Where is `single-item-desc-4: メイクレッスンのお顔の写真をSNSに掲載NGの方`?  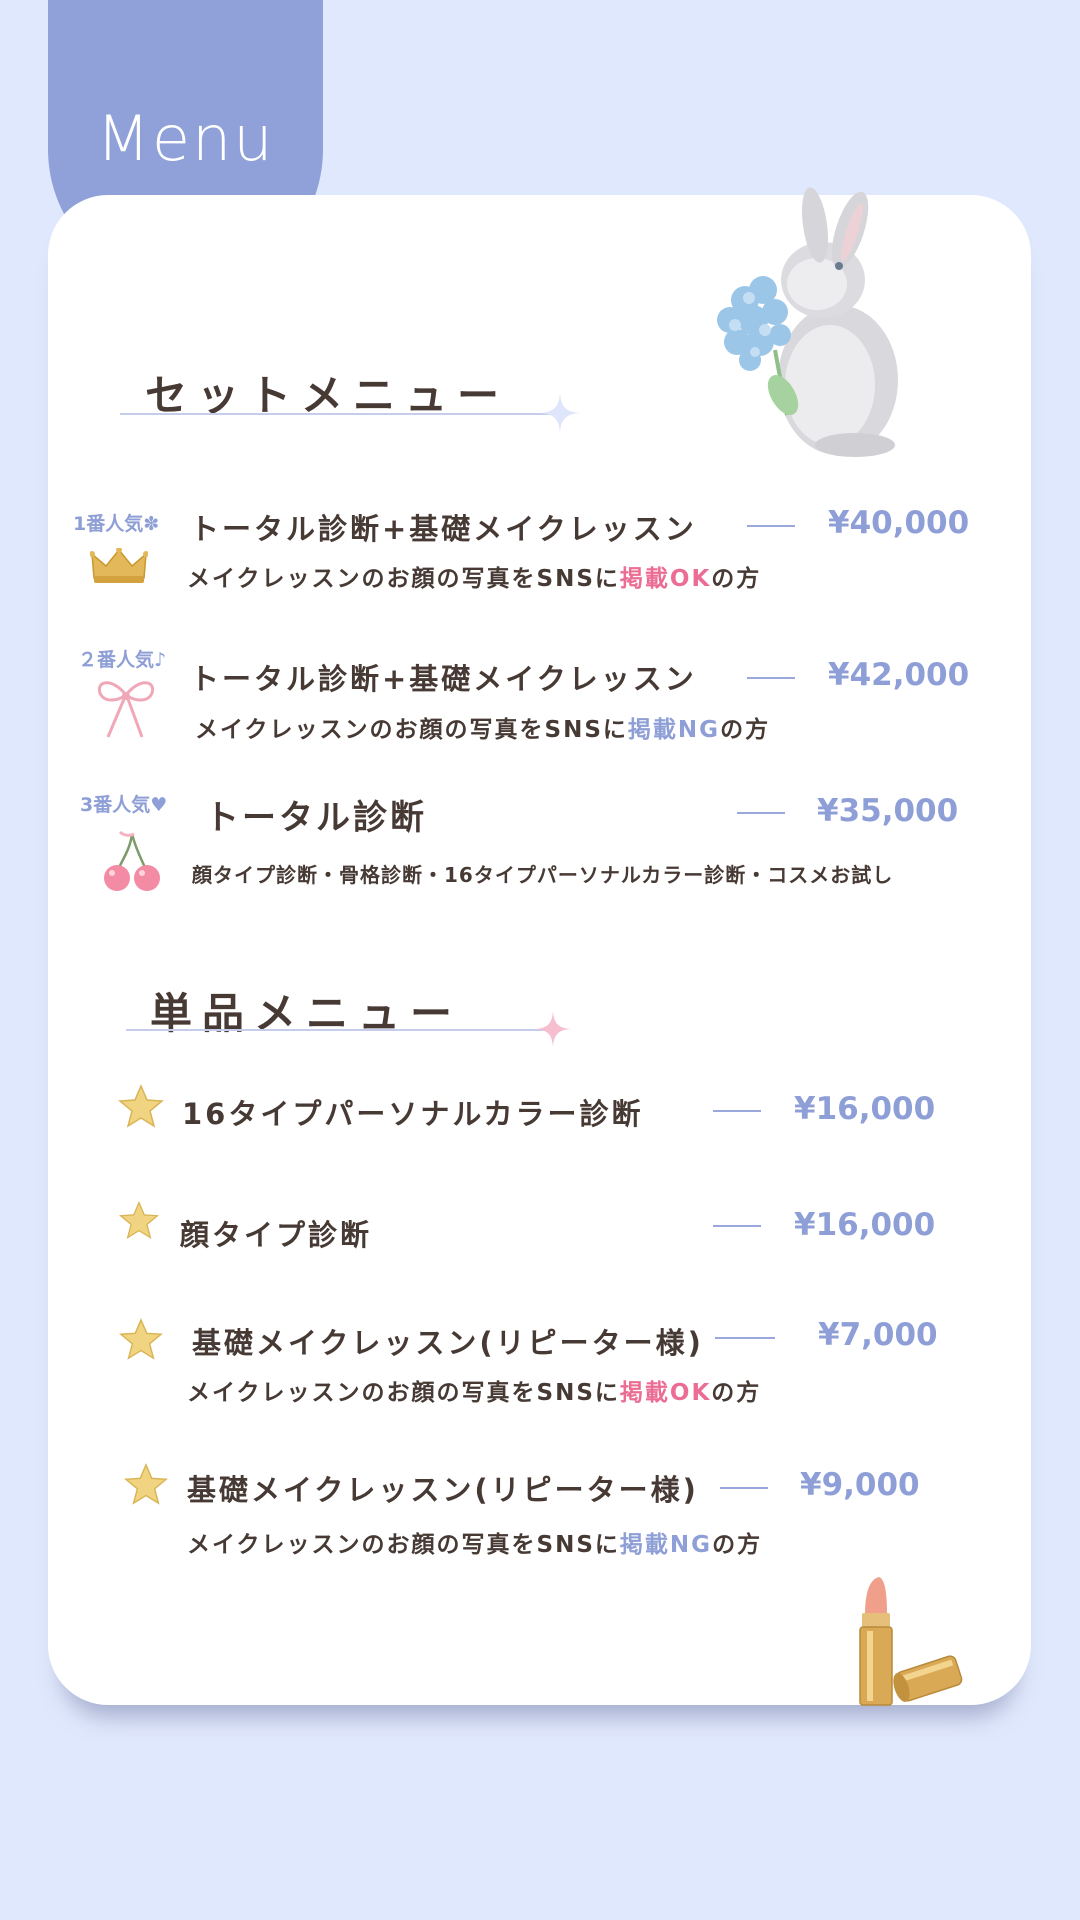 single-item-desc-4: メイクレッスンのお顔の写真をSNSに掲載NGの方 is located at coordinates (474, 1542).